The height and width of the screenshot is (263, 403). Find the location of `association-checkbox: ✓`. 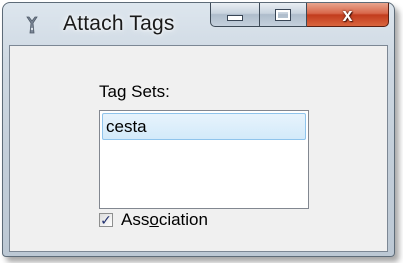

association-checkbox: ✓ is located at coordinates (106, 220).